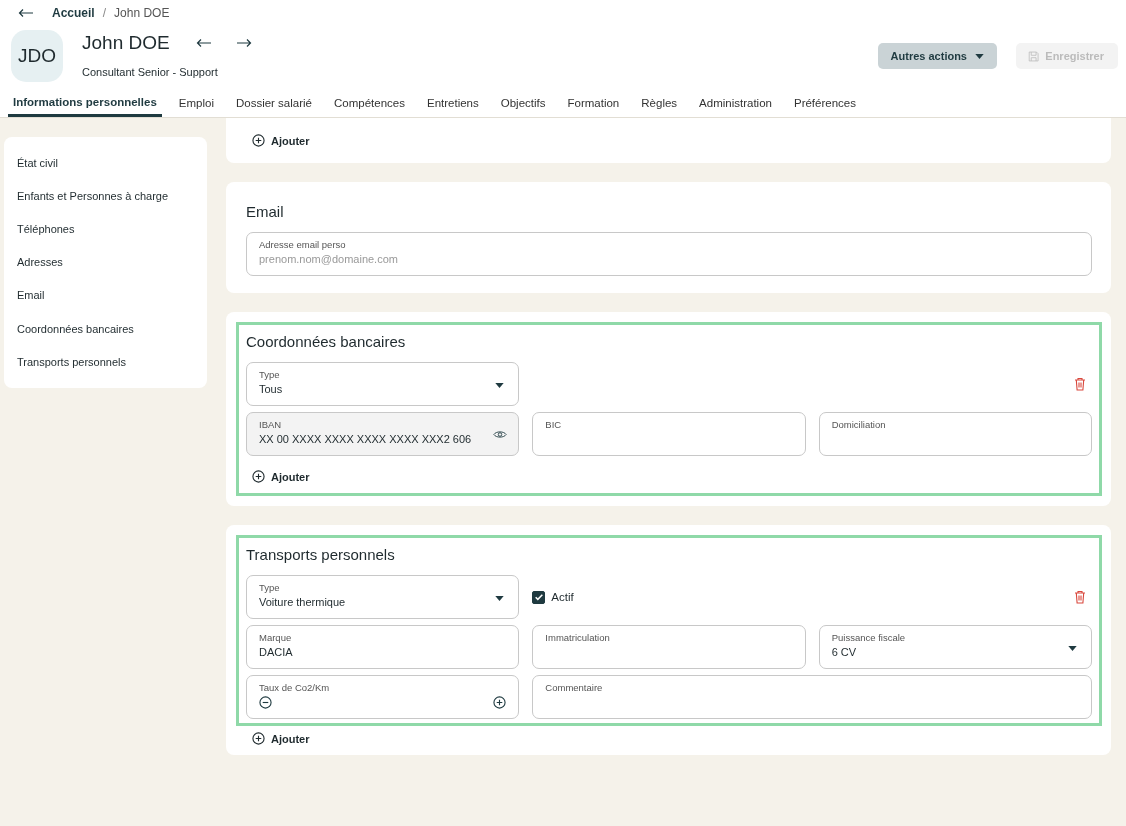 The height and width of the screenshot is (826, 1126). Describe the element at coordinates (26, 12) in the screenshot. I see `back-arrow-icon` at that location.